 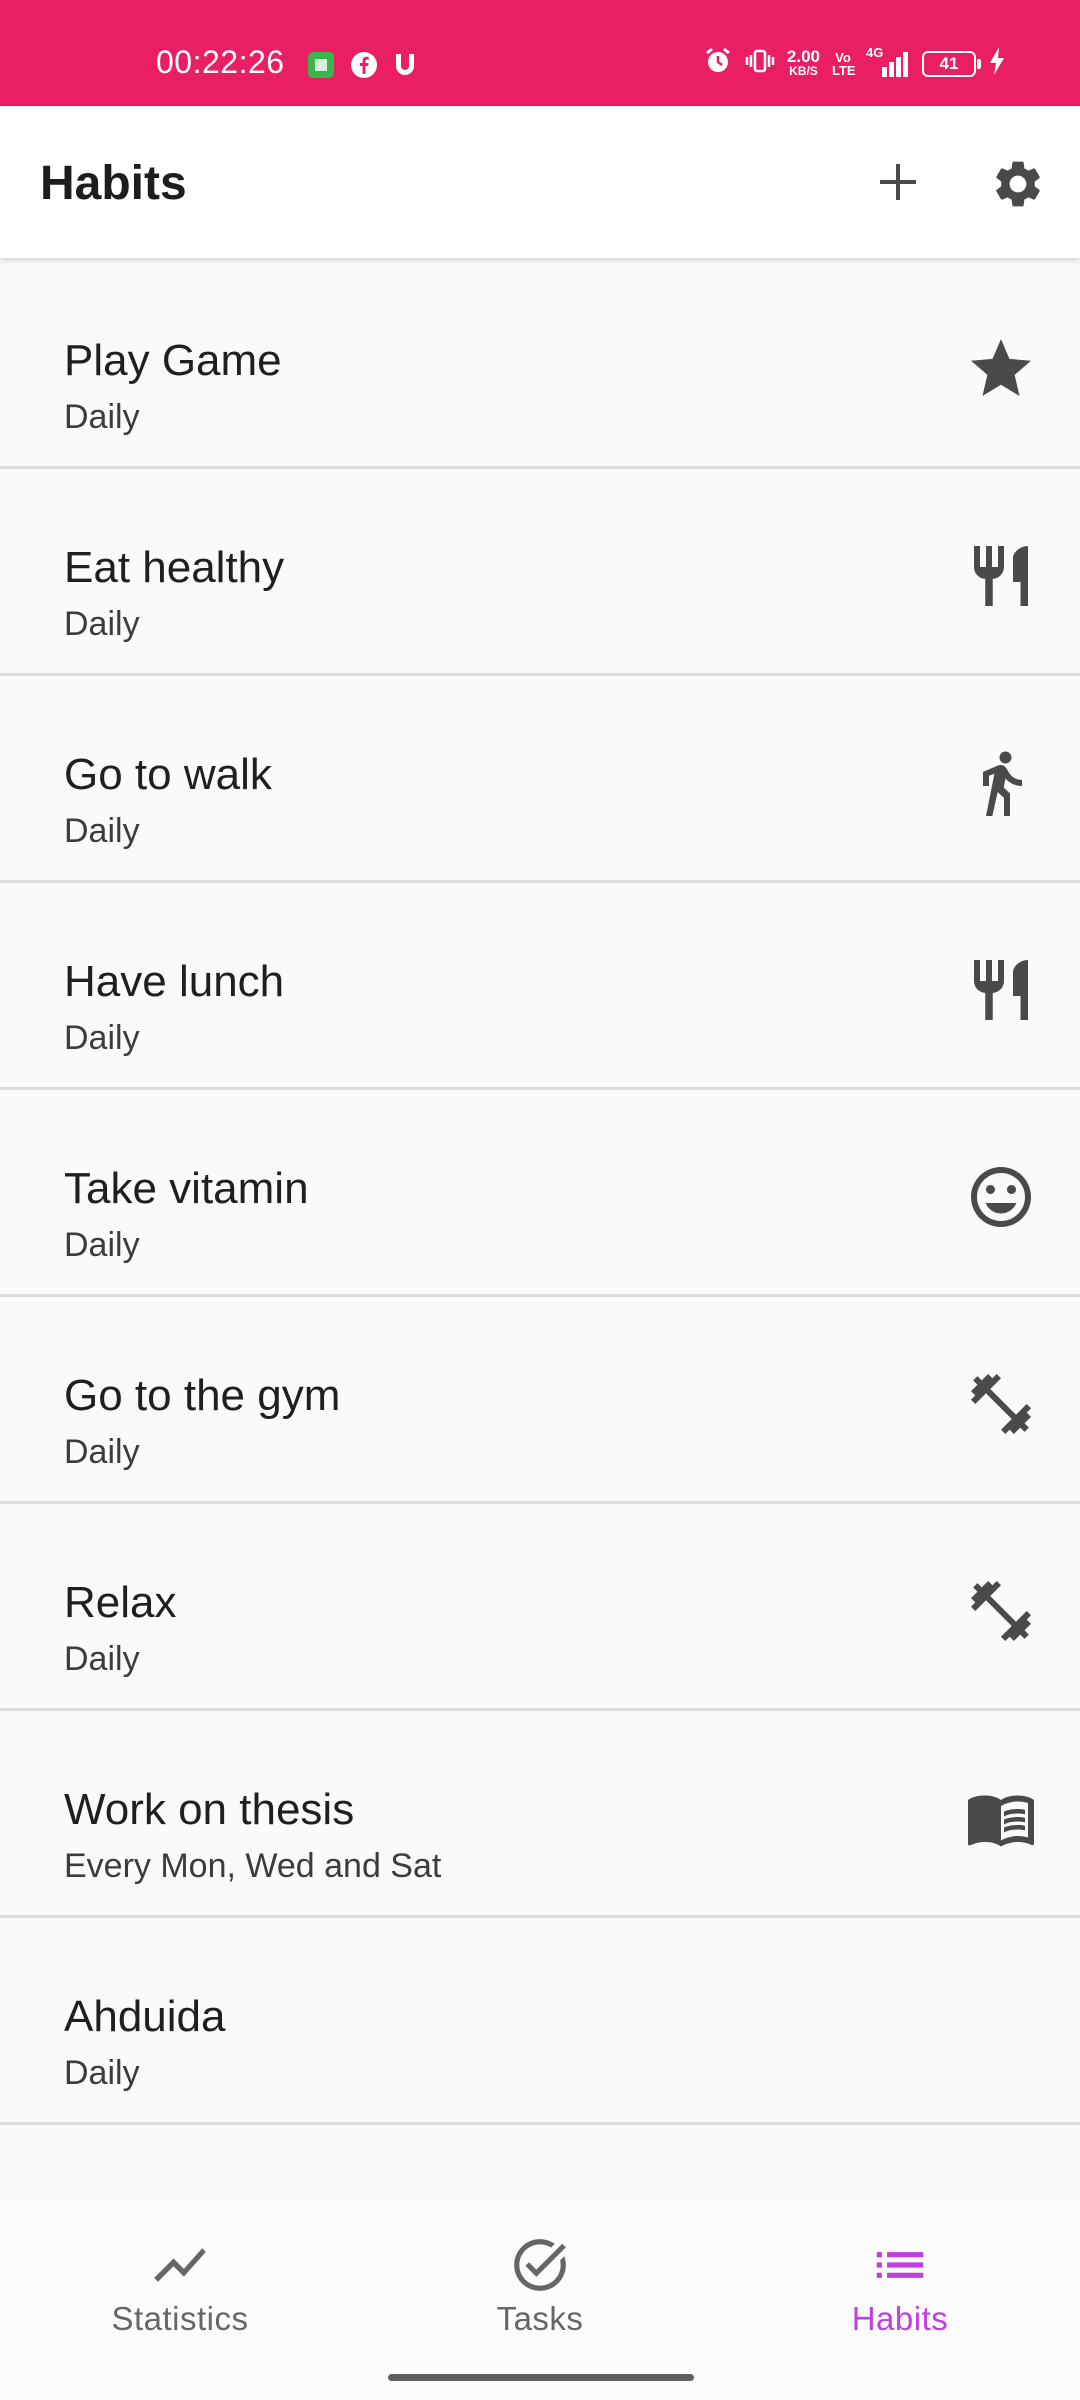 What do you see at coordinates (174, 567) in the screenshot?
I see `habit-name: Eat healthy` at bounding box center [174, 567].